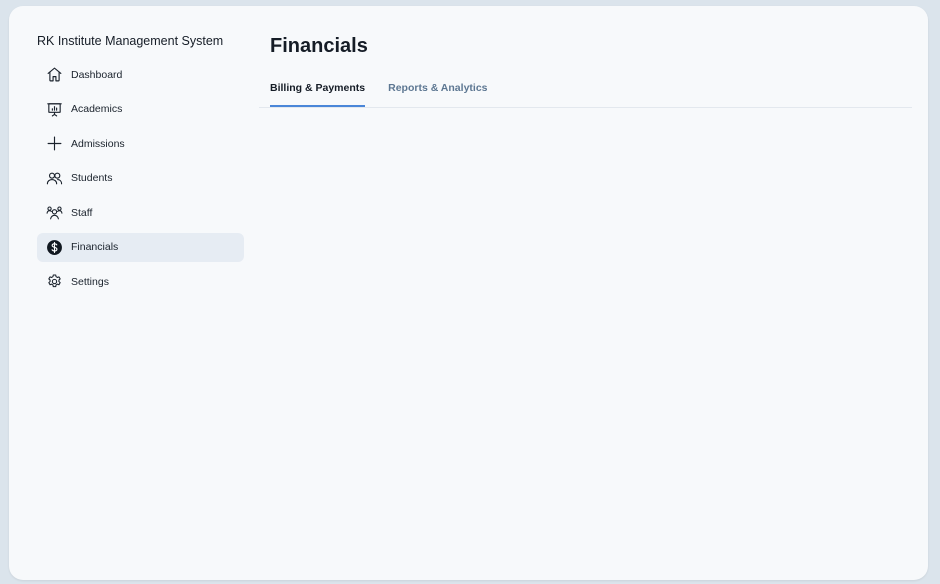 This screenshot has width=940, height=584. What do you see at coordinates (54, 74) in the screenshot?
I see `home-icon` at bounding box center [54, 74].